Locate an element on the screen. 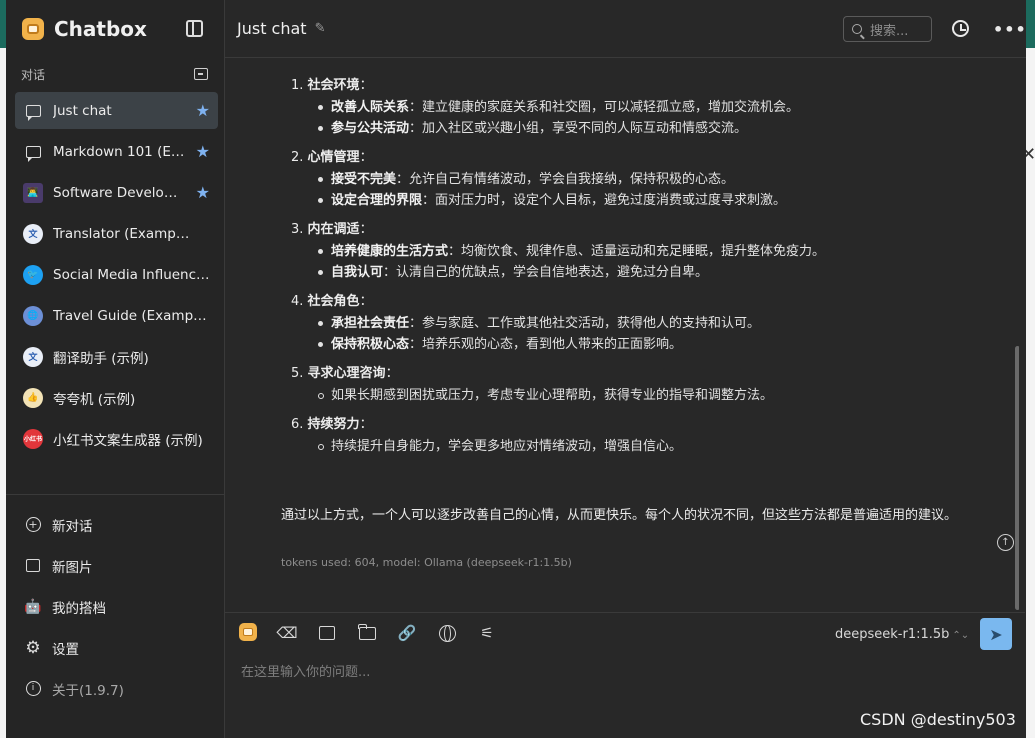  section-heading: 2. 心情管理： is located at coordinates (332, 157).